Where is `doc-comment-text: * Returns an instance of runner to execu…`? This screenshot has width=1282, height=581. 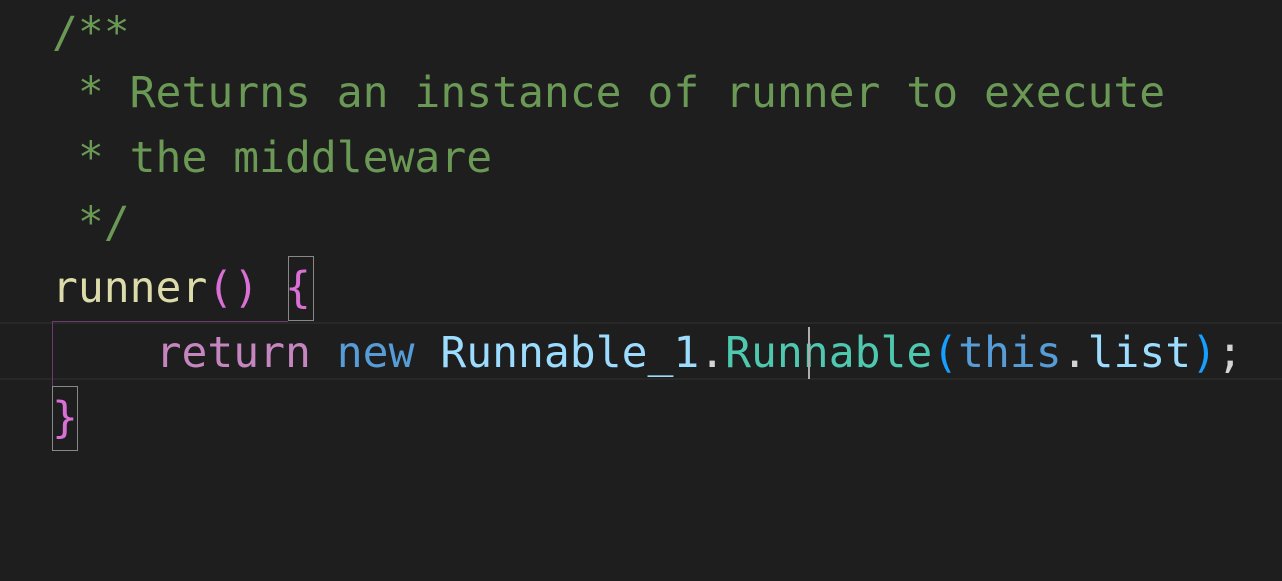
doc-comment-text: * Returns an instance of runner to execu… is located at coordinates (609, 93).